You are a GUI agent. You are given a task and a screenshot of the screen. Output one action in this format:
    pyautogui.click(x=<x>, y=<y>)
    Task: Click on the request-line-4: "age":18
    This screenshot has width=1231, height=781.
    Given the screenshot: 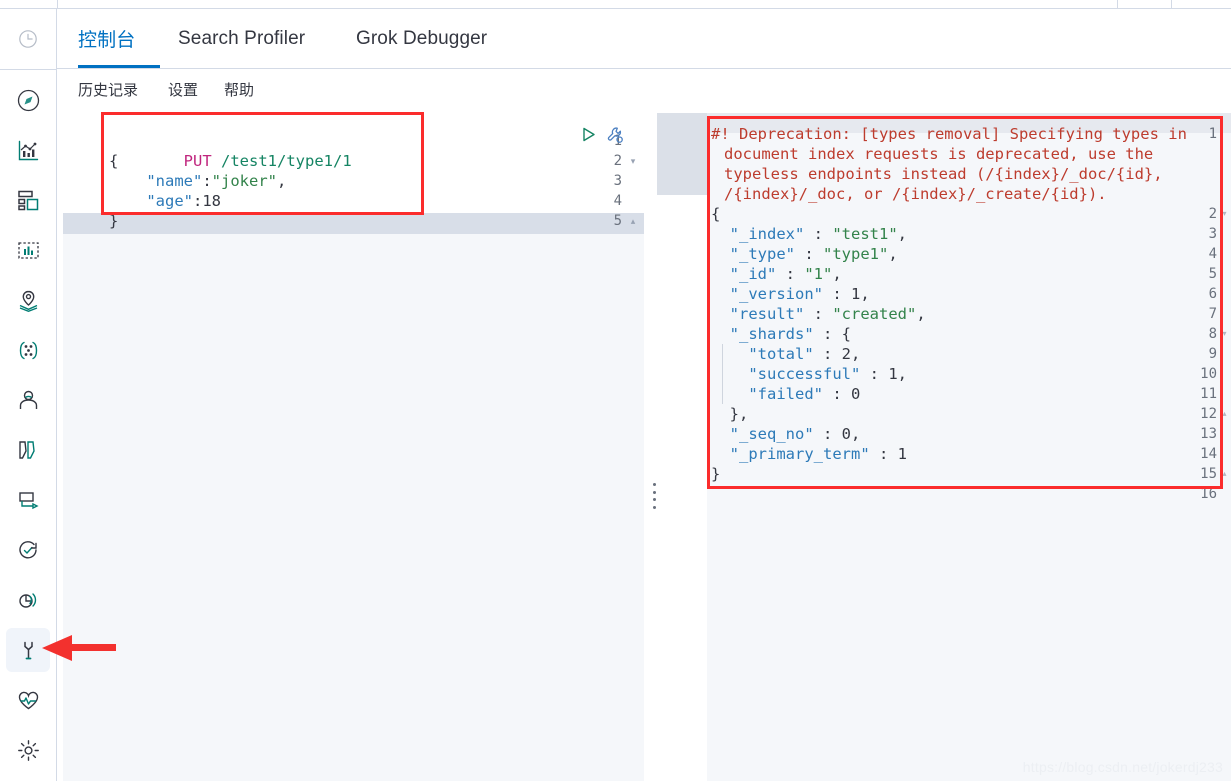 What is the action you would take?
    pyautogui.click(x=184, y=201)
    